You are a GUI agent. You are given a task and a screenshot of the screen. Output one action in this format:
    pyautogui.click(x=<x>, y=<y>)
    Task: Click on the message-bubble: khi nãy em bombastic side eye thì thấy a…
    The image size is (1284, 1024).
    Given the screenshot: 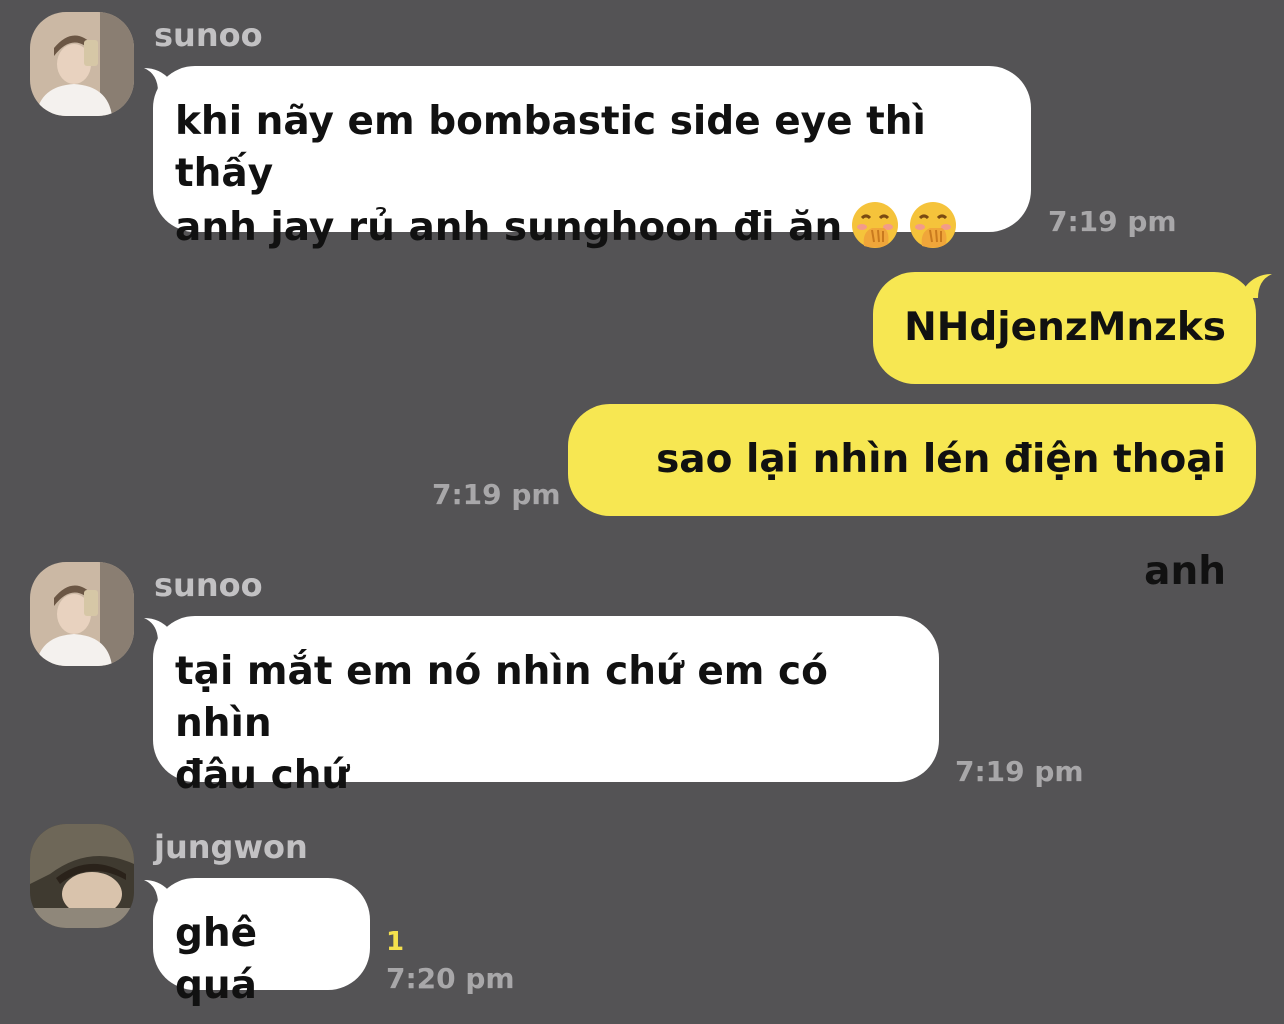 What is the action you would take?
    pyautogui.click(x=592, y=158)
    